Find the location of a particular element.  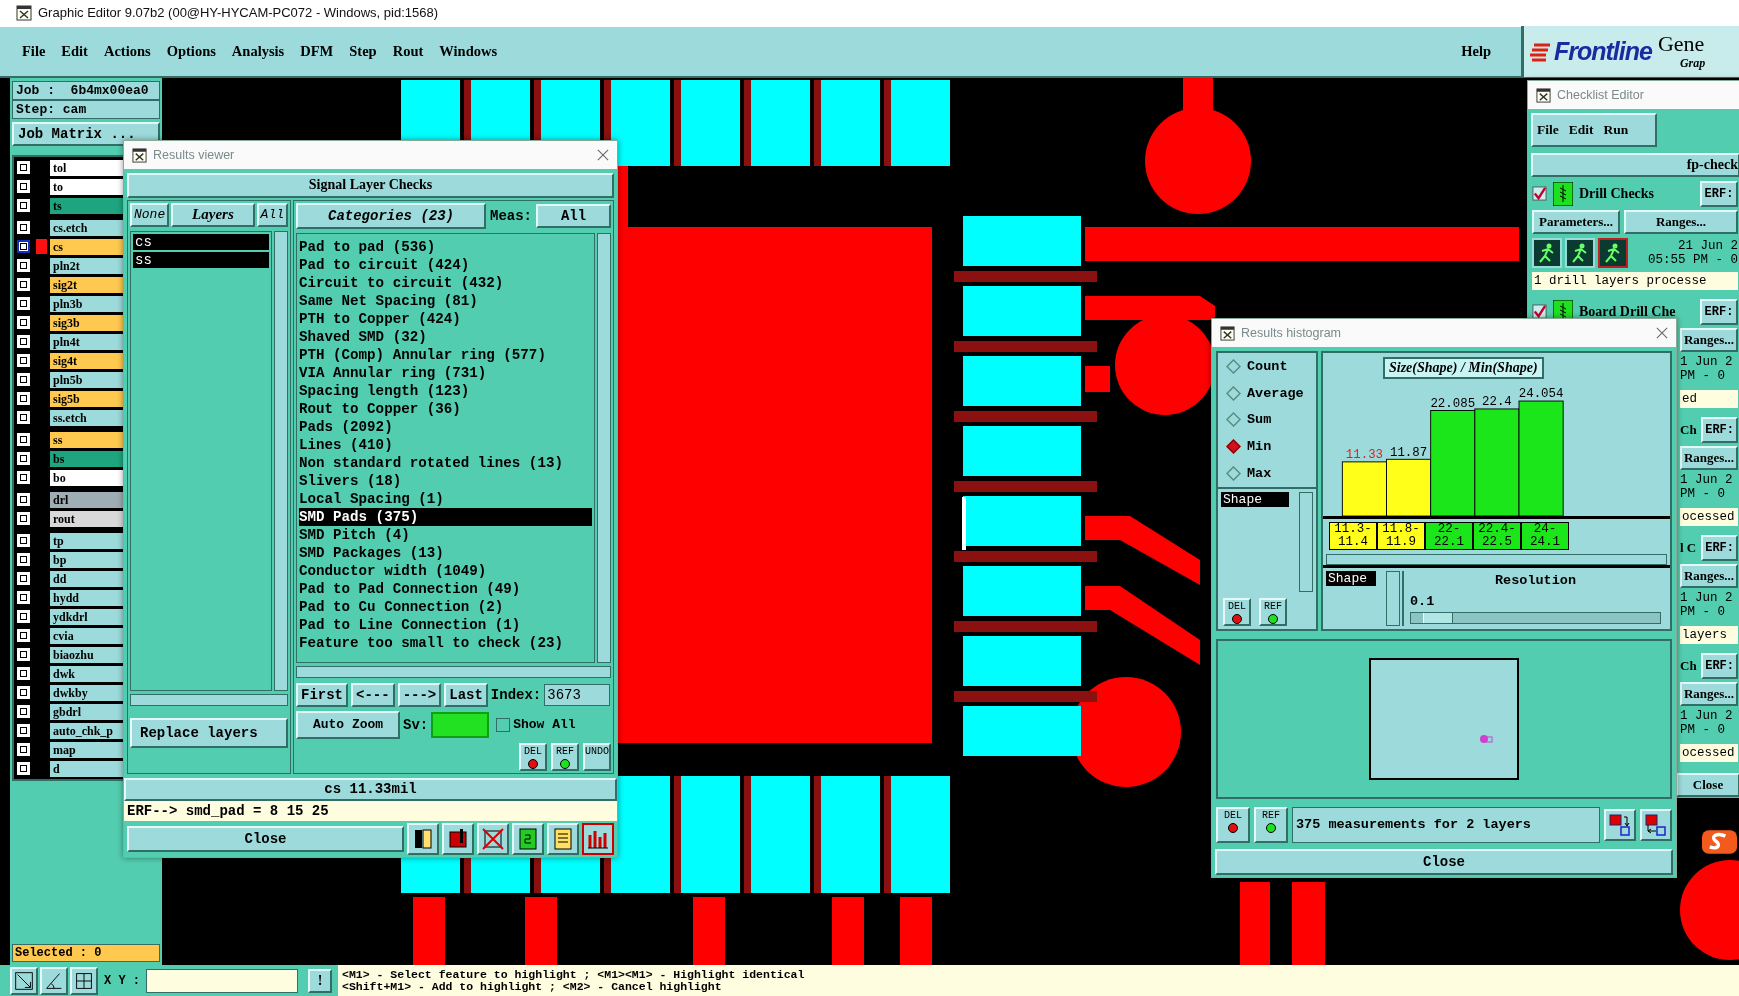

category-item: Lines (410) is located at coordinates (445, 444).